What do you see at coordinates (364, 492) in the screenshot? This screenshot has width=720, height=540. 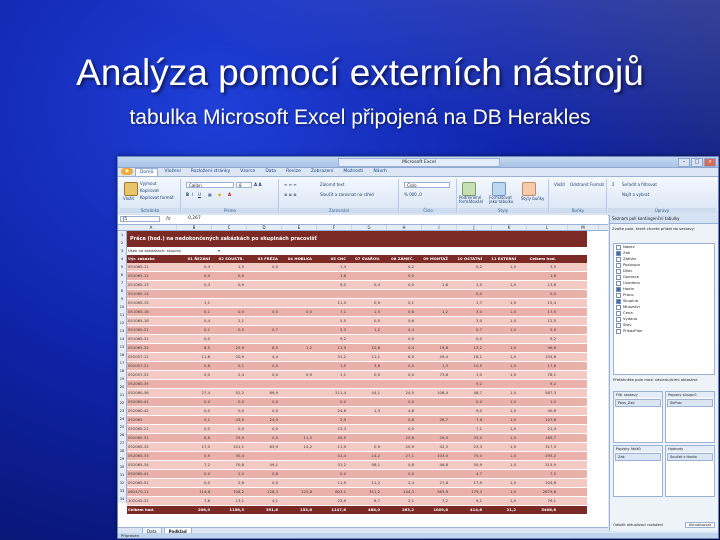 I see `table-cell: 311,2` at bounding box center [364, 492].